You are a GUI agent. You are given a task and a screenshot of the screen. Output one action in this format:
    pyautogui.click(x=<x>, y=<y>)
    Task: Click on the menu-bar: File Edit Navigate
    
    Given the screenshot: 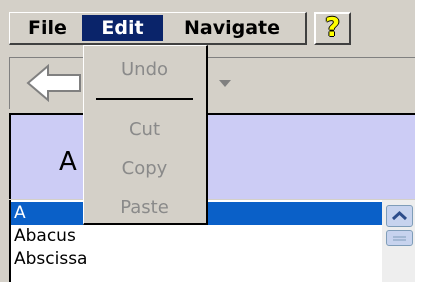 What is the action you would take?
    pyautogui.click(x=158, y=28)
    